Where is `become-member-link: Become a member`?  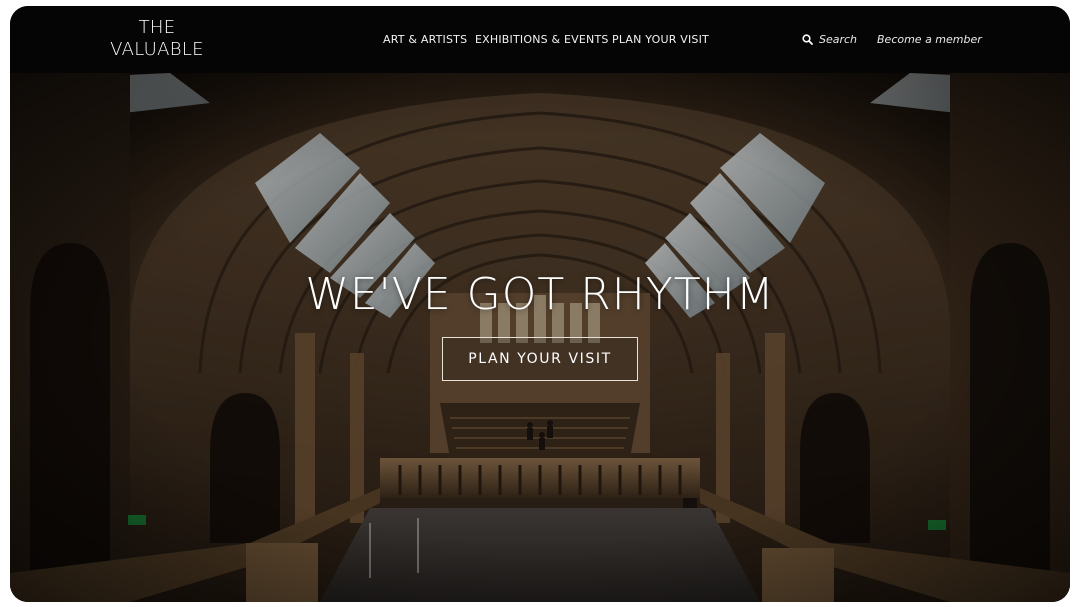
become-member-link: Become a member is located at coordinates (929, 39).